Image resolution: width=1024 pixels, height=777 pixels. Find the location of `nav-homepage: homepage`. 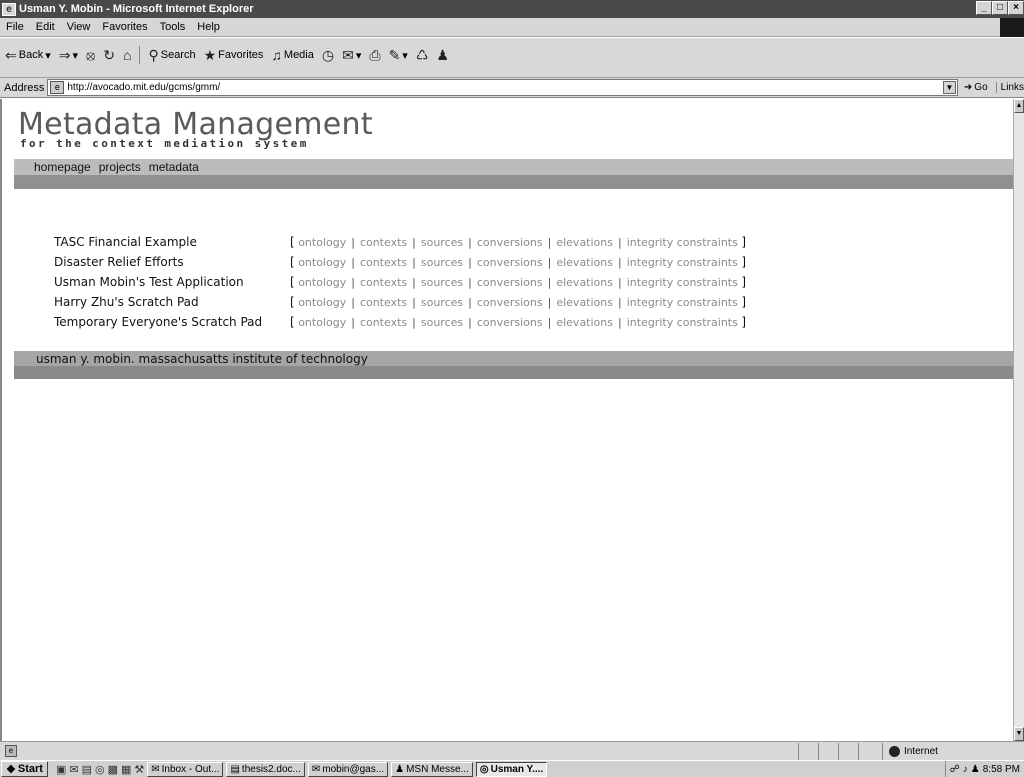

nav-homepage: homepage is located at coordinates (62, 167).